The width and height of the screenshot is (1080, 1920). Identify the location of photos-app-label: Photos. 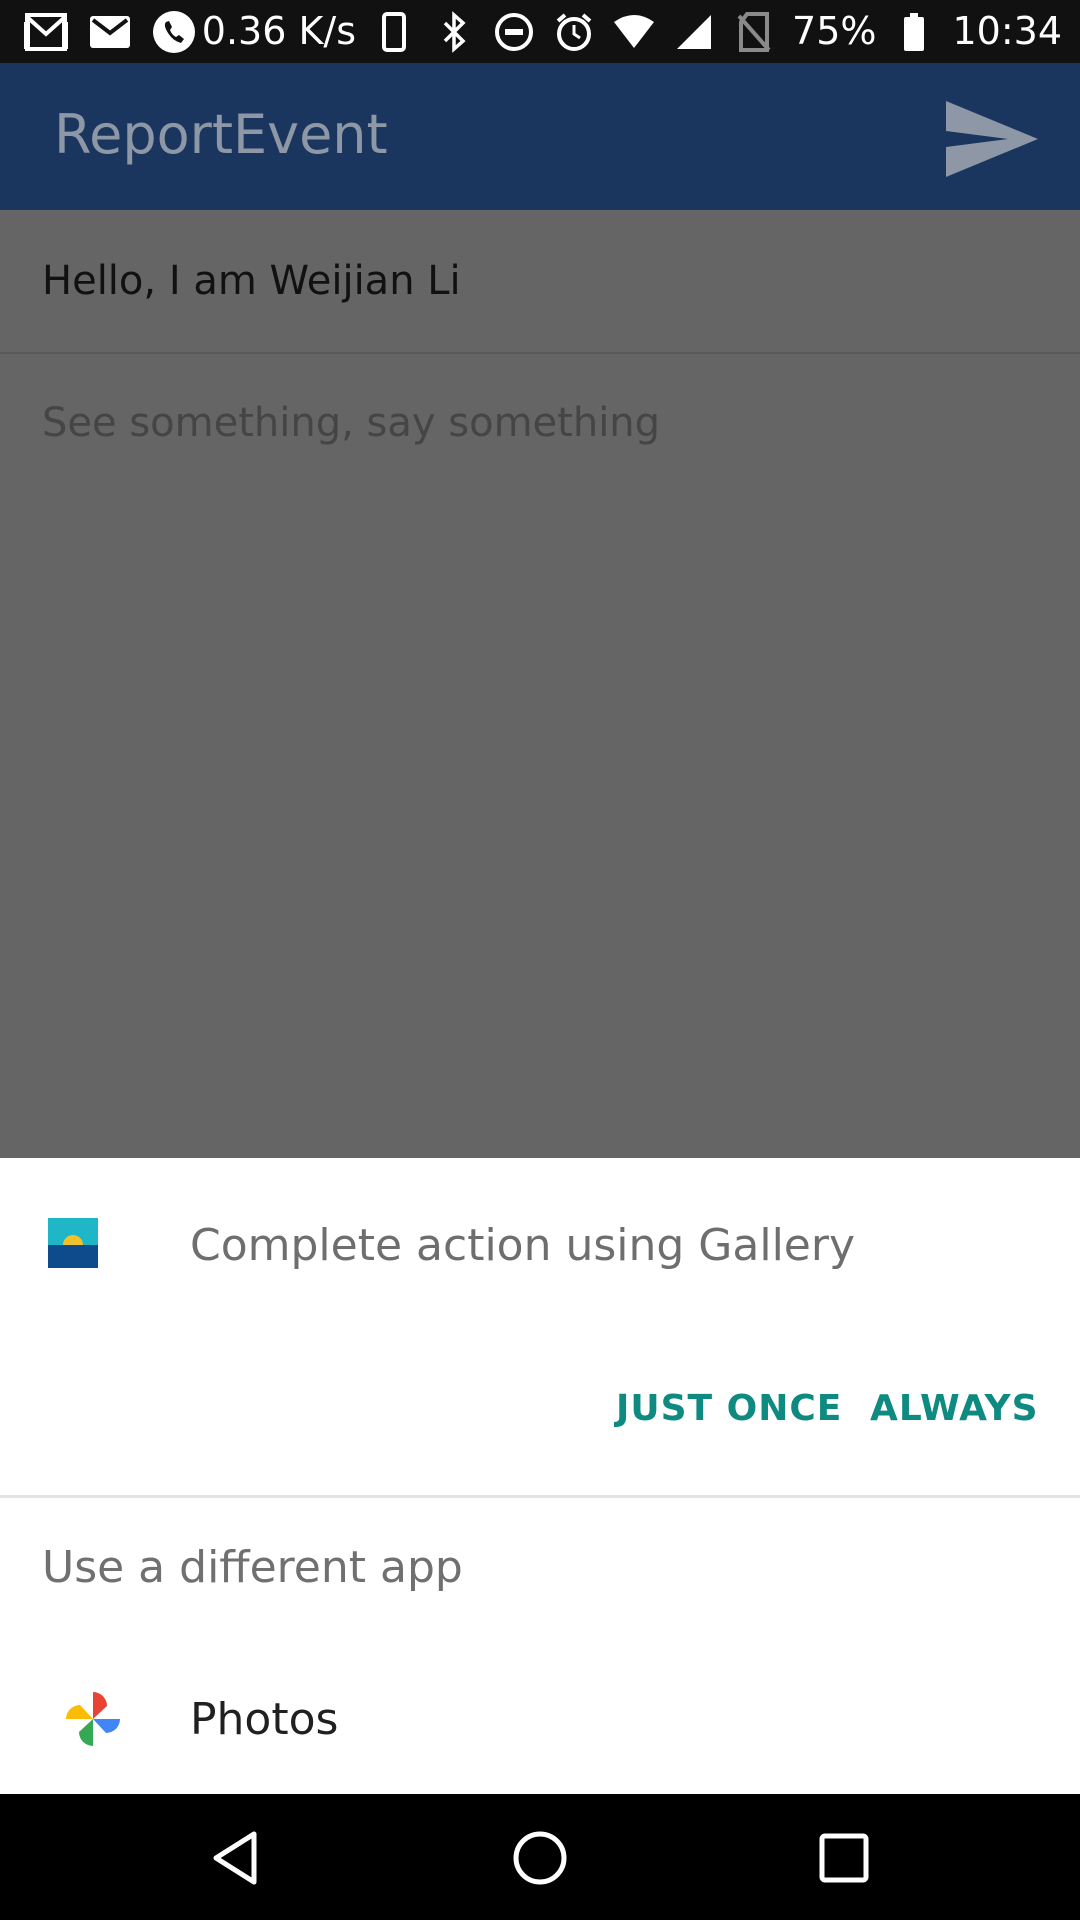
(264, 1719).